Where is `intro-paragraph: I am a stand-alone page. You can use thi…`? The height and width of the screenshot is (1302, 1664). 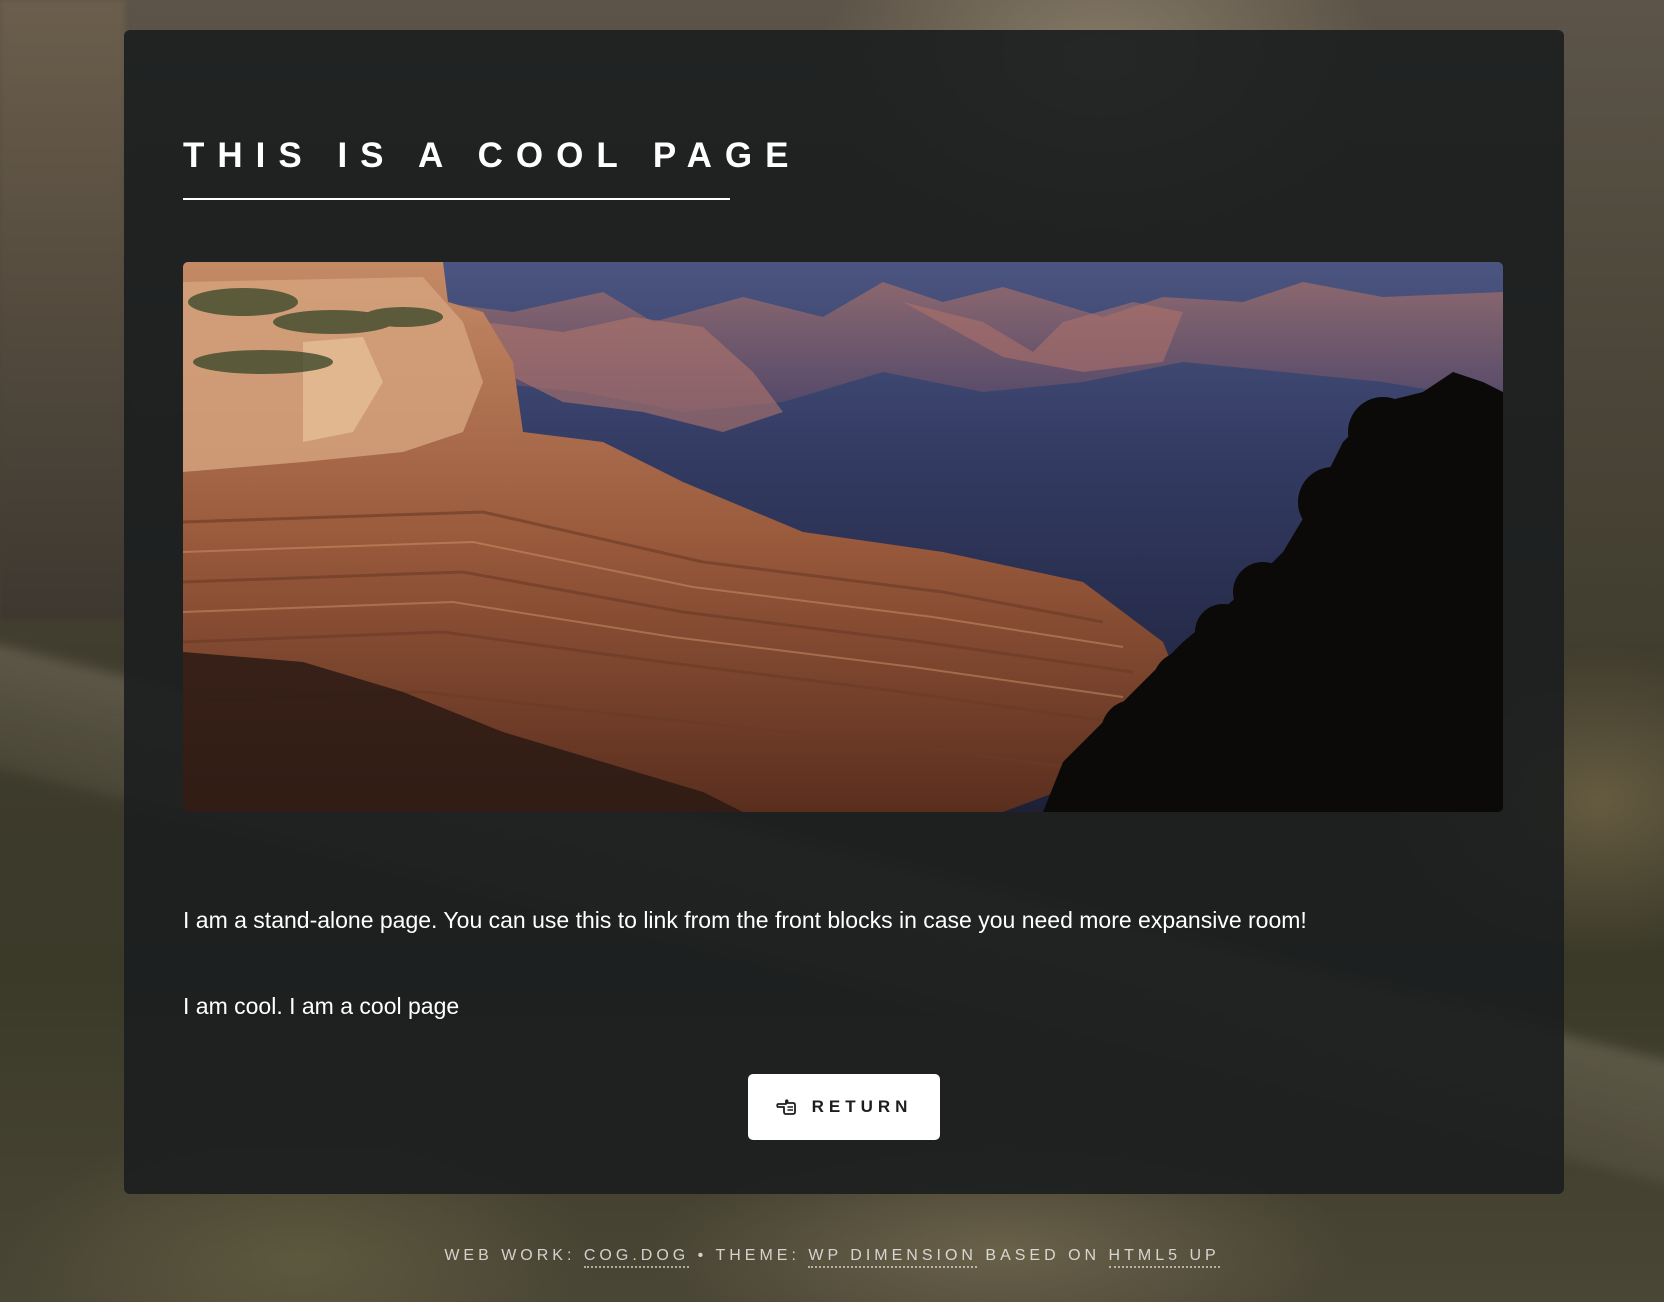
intro-paragraph: I am a stand-alone page. You can use thi… is located at coordinates (745, 920).